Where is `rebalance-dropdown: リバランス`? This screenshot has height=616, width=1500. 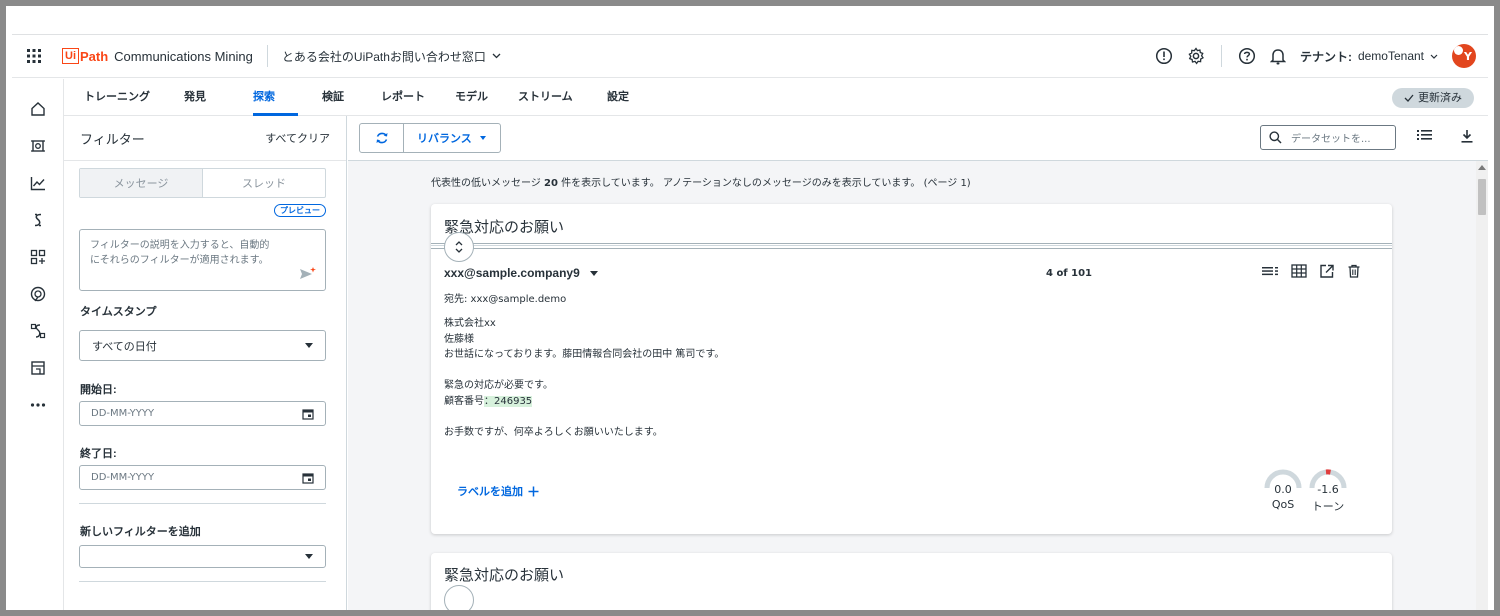
rebalance-dropdown: リバランス is located at coordinates (452, 138).